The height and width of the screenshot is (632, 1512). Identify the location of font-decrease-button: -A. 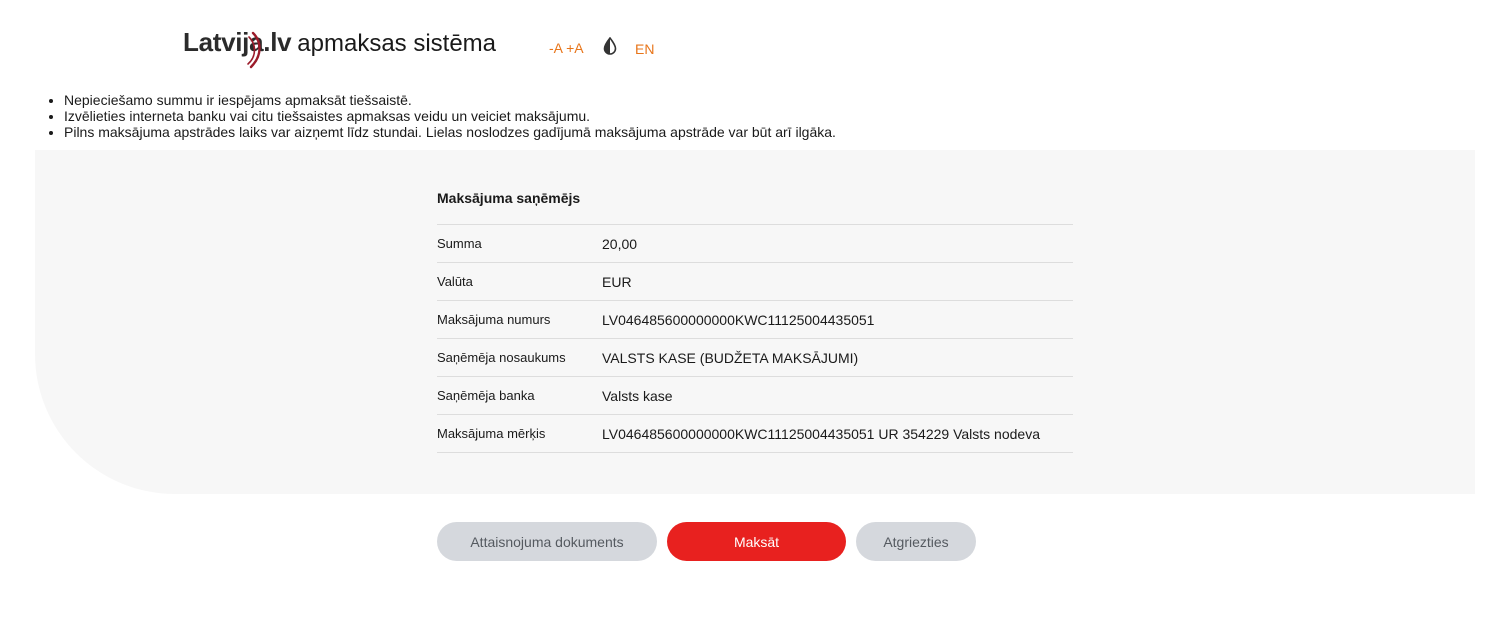
(555, 48).